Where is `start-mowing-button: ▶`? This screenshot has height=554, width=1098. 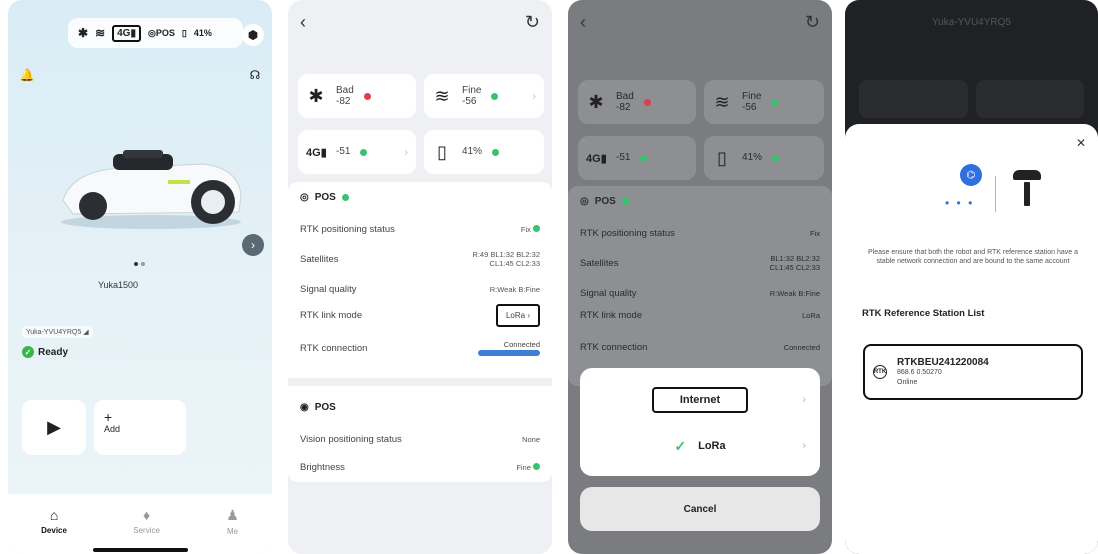
start-mowing-button: ▶ is located at coordinates (54, 427).